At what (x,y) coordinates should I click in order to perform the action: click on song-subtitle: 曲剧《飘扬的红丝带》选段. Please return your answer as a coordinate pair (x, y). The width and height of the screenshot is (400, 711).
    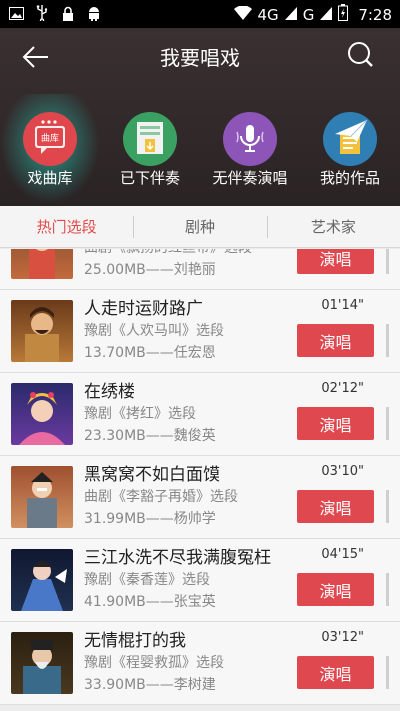
    Looking at the image, I should click on (168, 253).